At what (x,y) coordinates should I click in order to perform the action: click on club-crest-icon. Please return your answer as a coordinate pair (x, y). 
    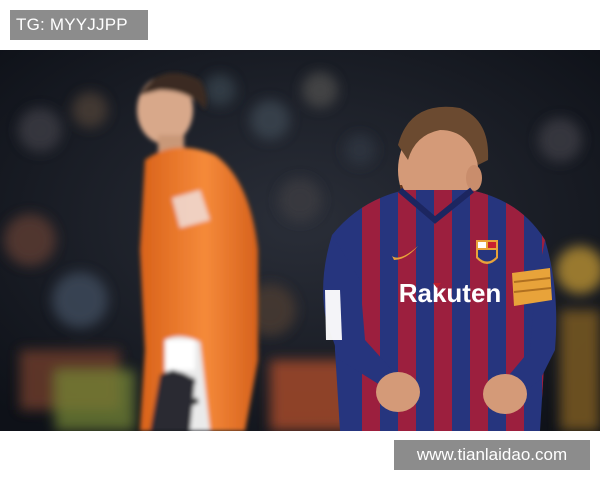
    Looking at the image, I should click on (487, 252).